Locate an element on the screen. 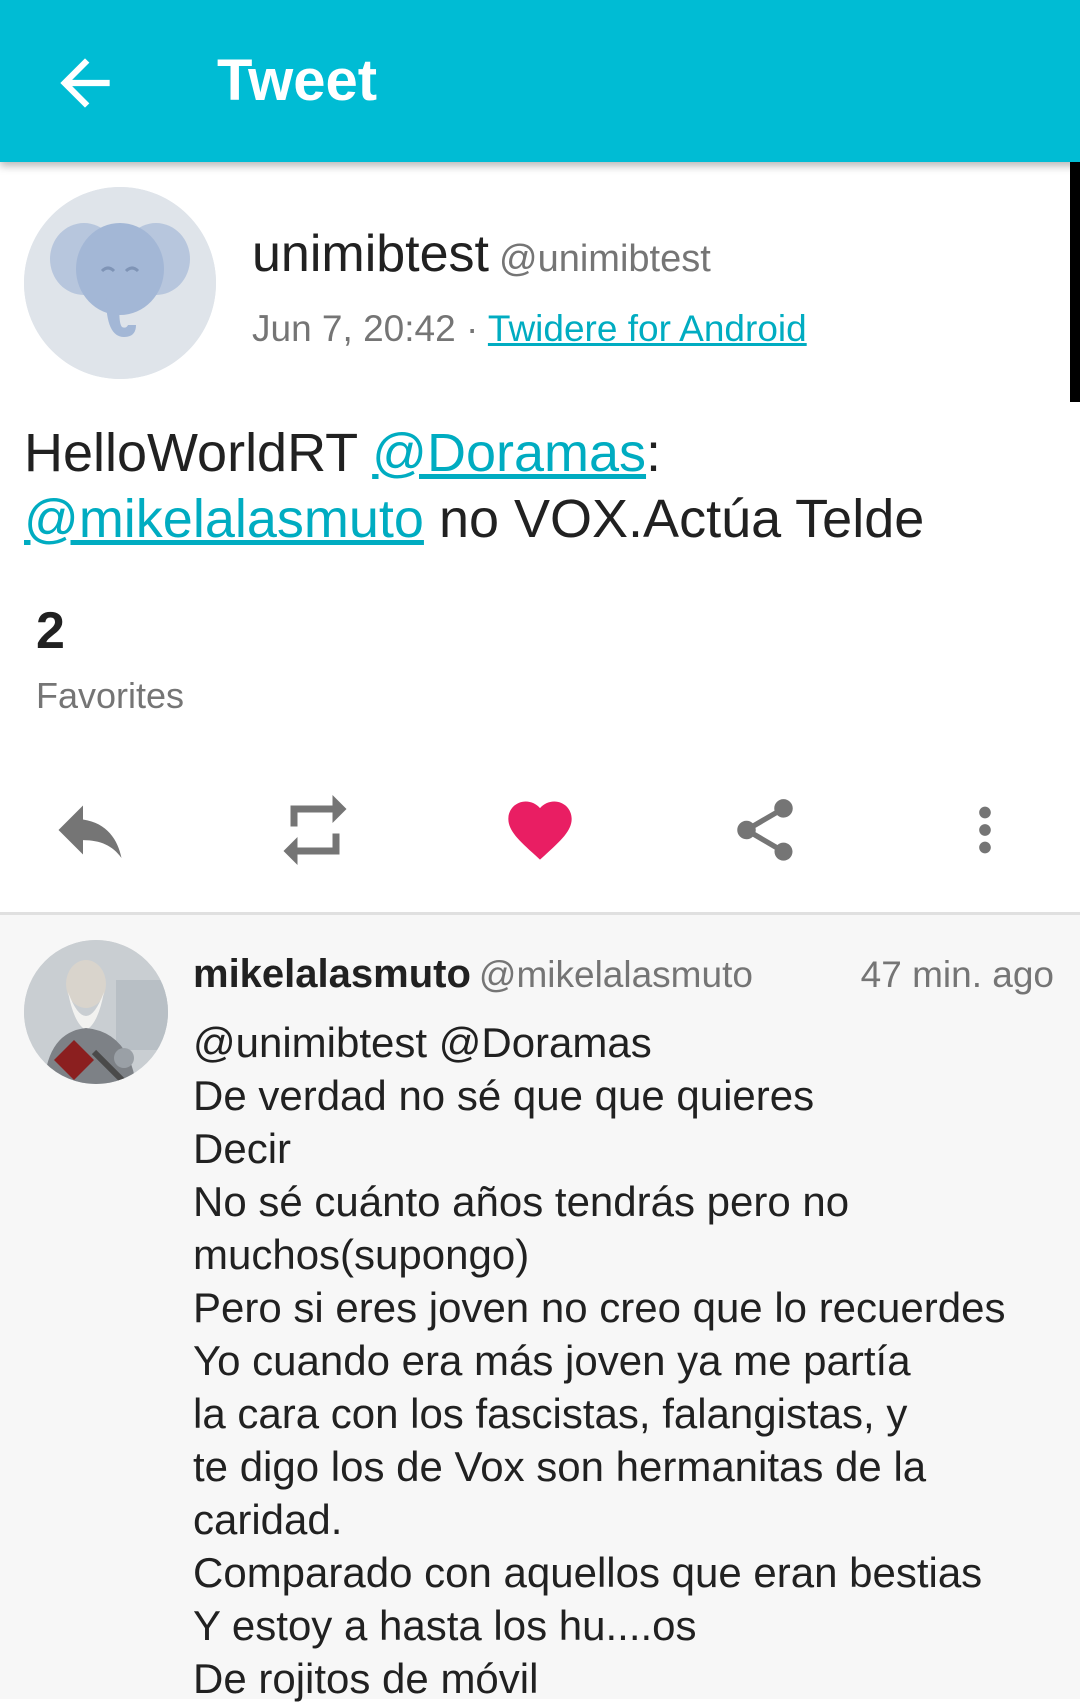 The width and height of the screenshot is (1080, 1705). tweet-meta: Jun 7, 20:42 · Twidere for Android is located at coordinates (529, 329).